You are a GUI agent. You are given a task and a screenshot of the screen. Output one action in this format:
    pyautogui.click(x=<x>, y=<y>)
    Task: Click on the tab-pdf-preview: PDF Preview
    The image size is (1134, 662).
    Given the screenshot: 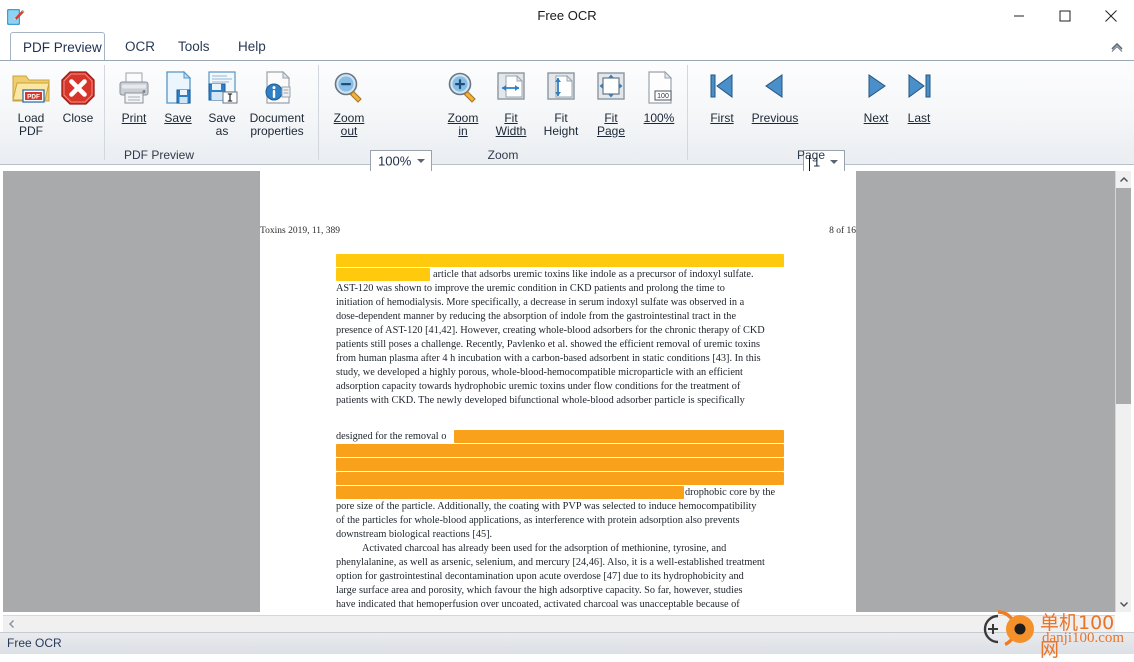 What is the action you would take?
    pyautogui.click(x=57, y=47)
    